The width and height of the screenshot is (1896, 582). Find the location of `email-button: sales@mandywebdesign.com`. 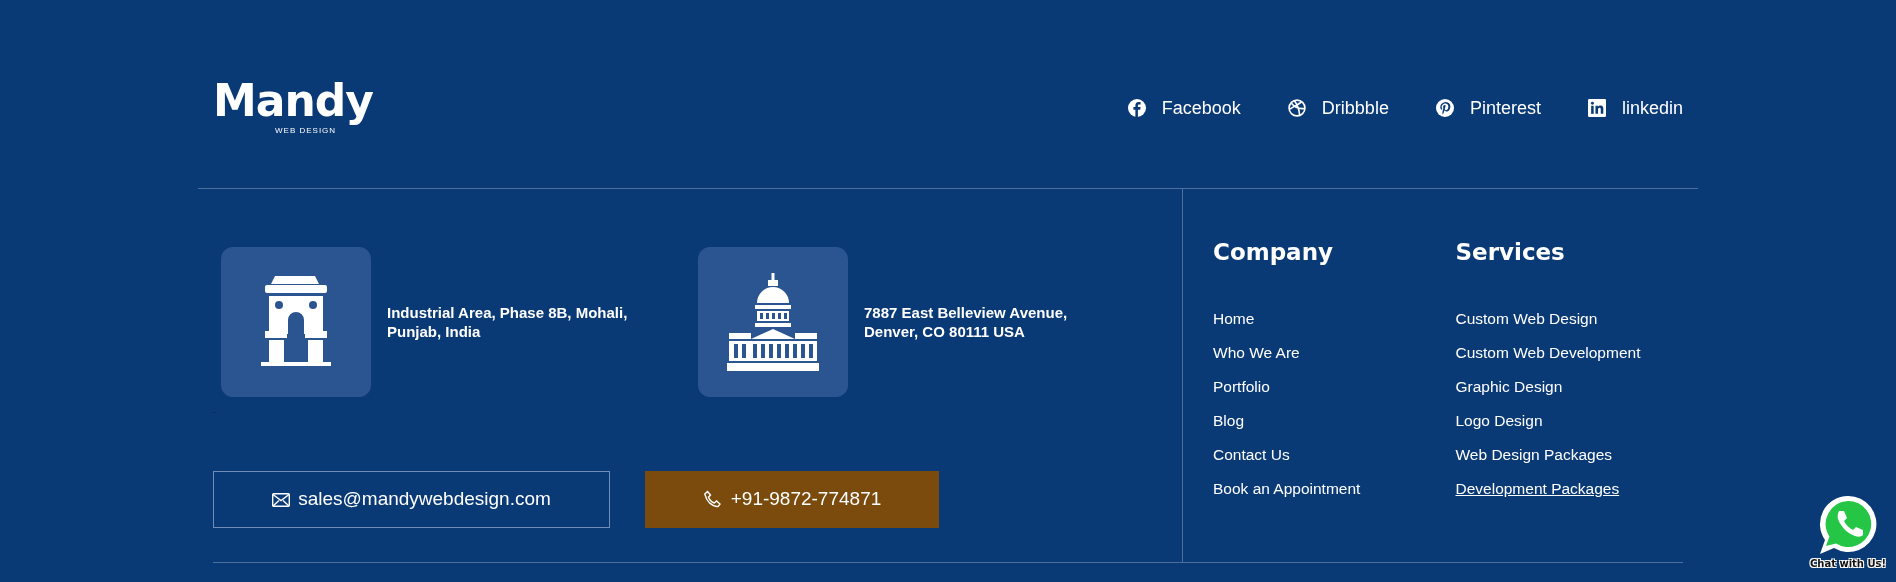

email-button: sales@mandywebdesign.com is located at coordinates (411, 499).